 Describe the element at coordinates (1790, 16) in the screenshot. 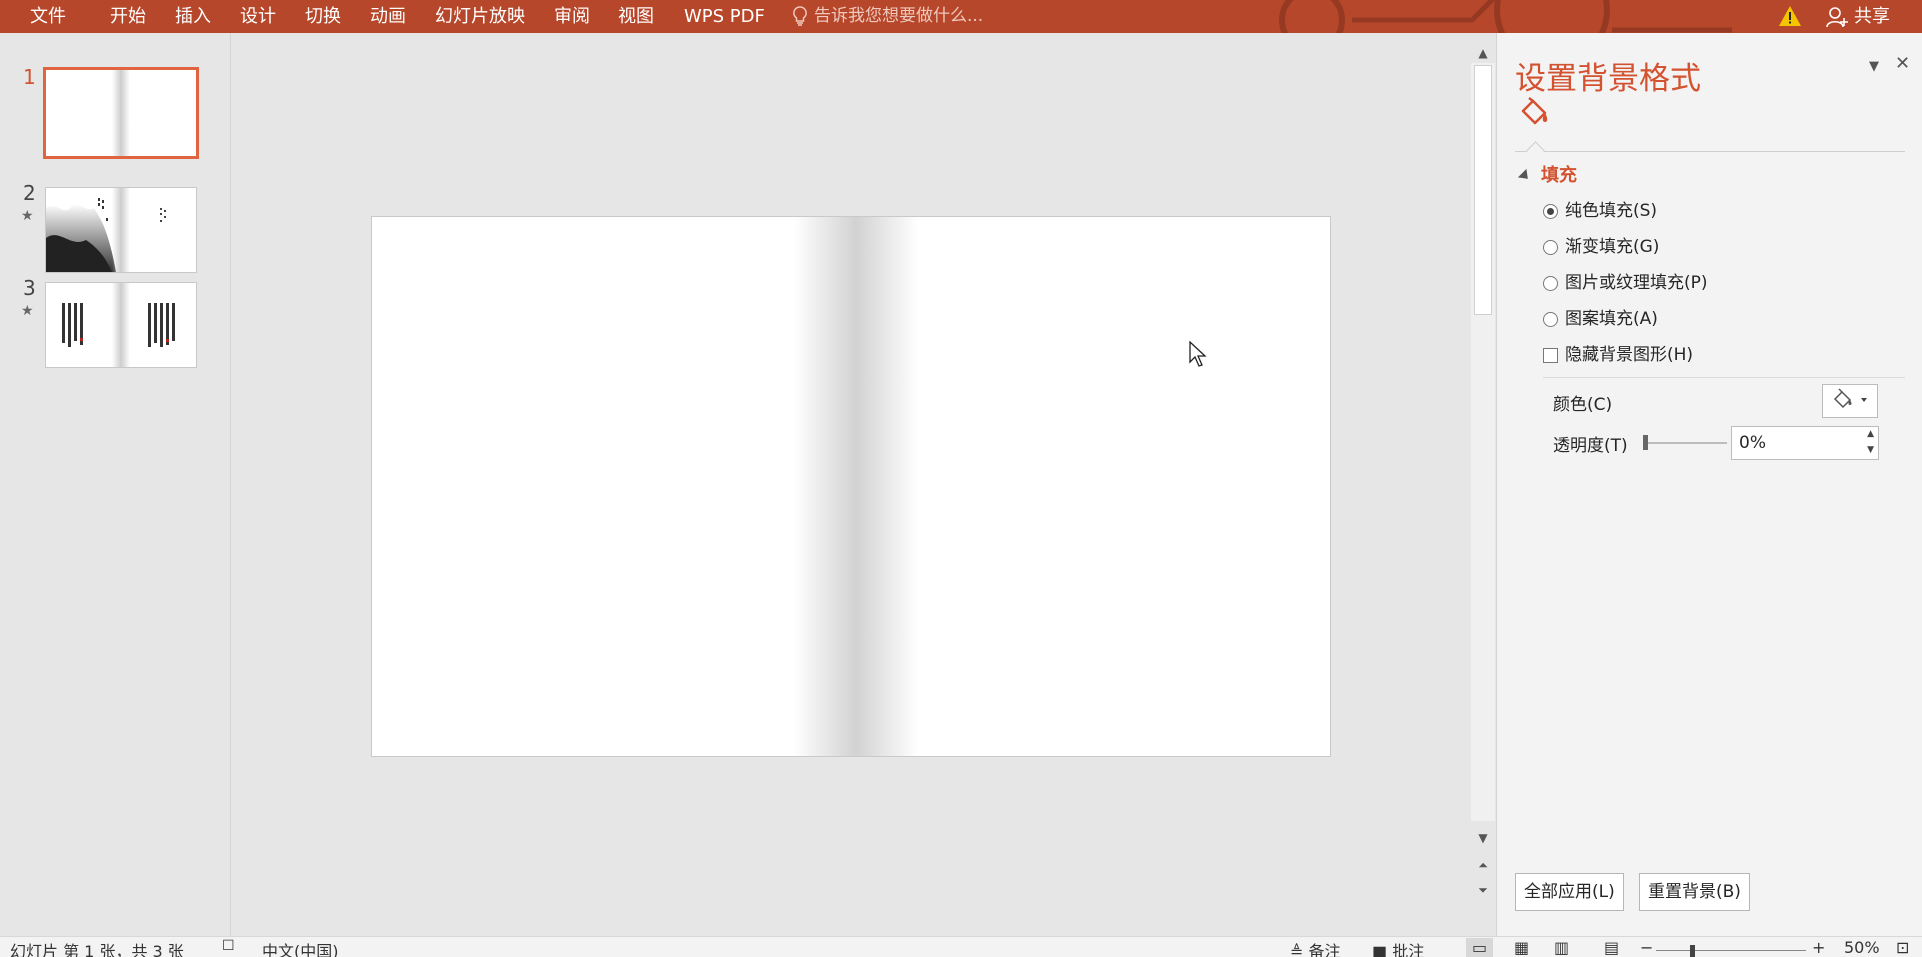

I see `warning-icon` at that location.